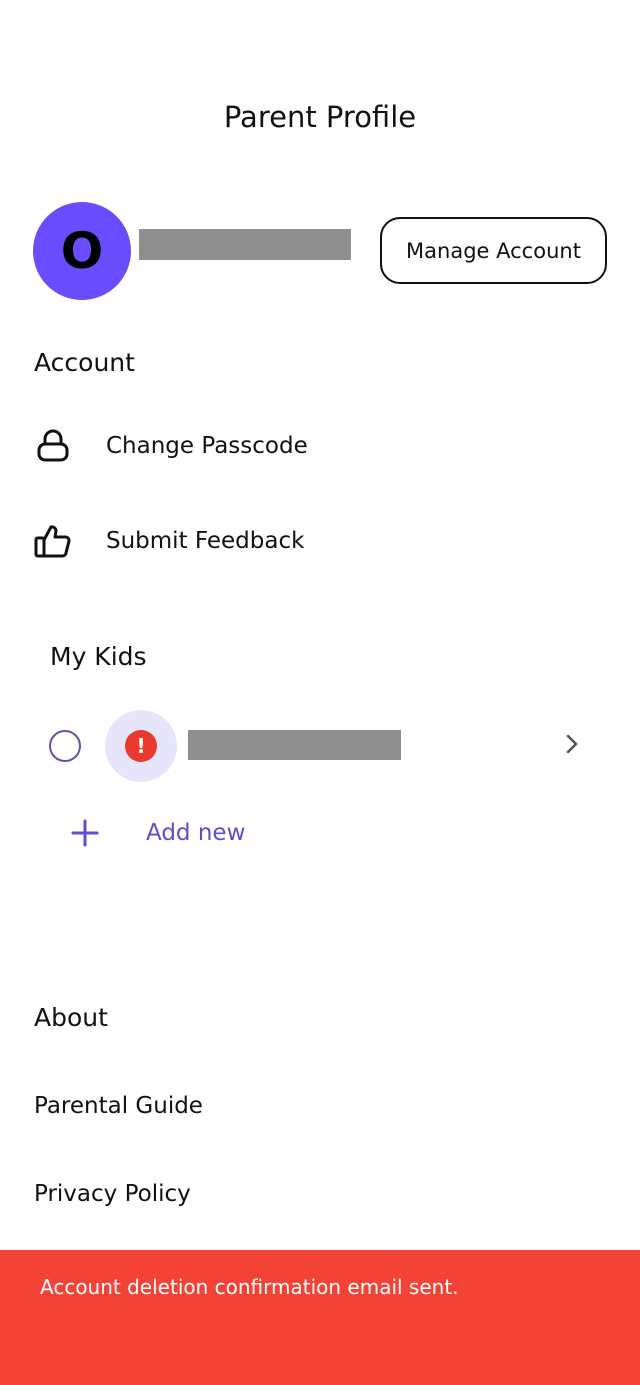 The height and width of the screenshot is (1385, 640). What do you see at coordinates (320, 117) in the screenshot?
I see `page-title: Parent Profile` at bounding box center [320, 117].